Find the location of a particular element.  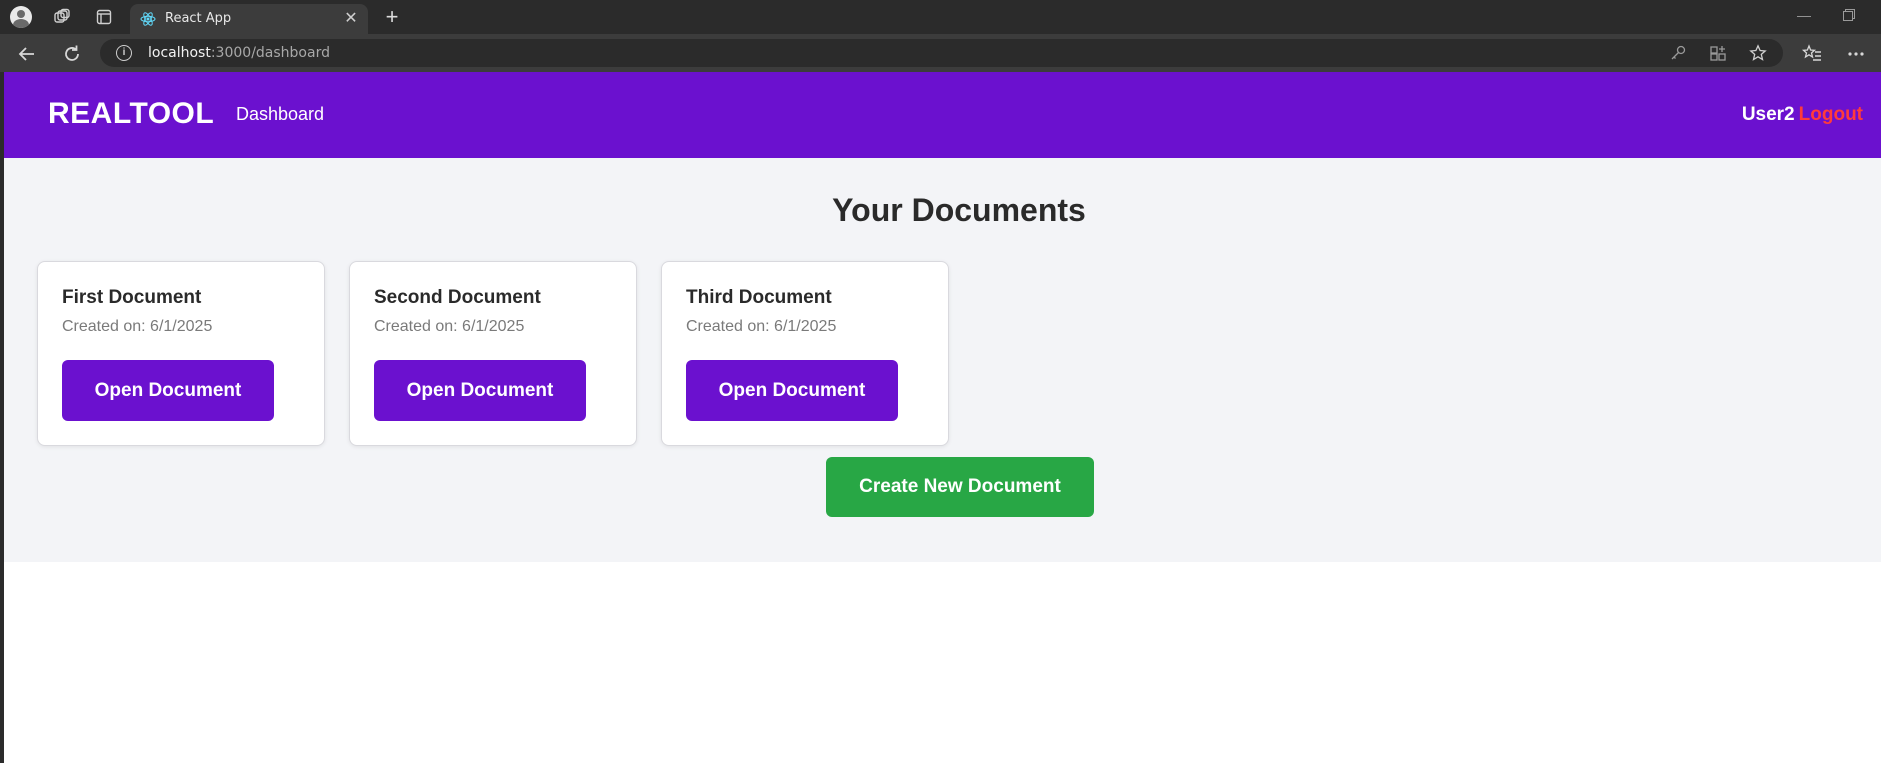

react-logo-icon is located at coordinates (148, 19).